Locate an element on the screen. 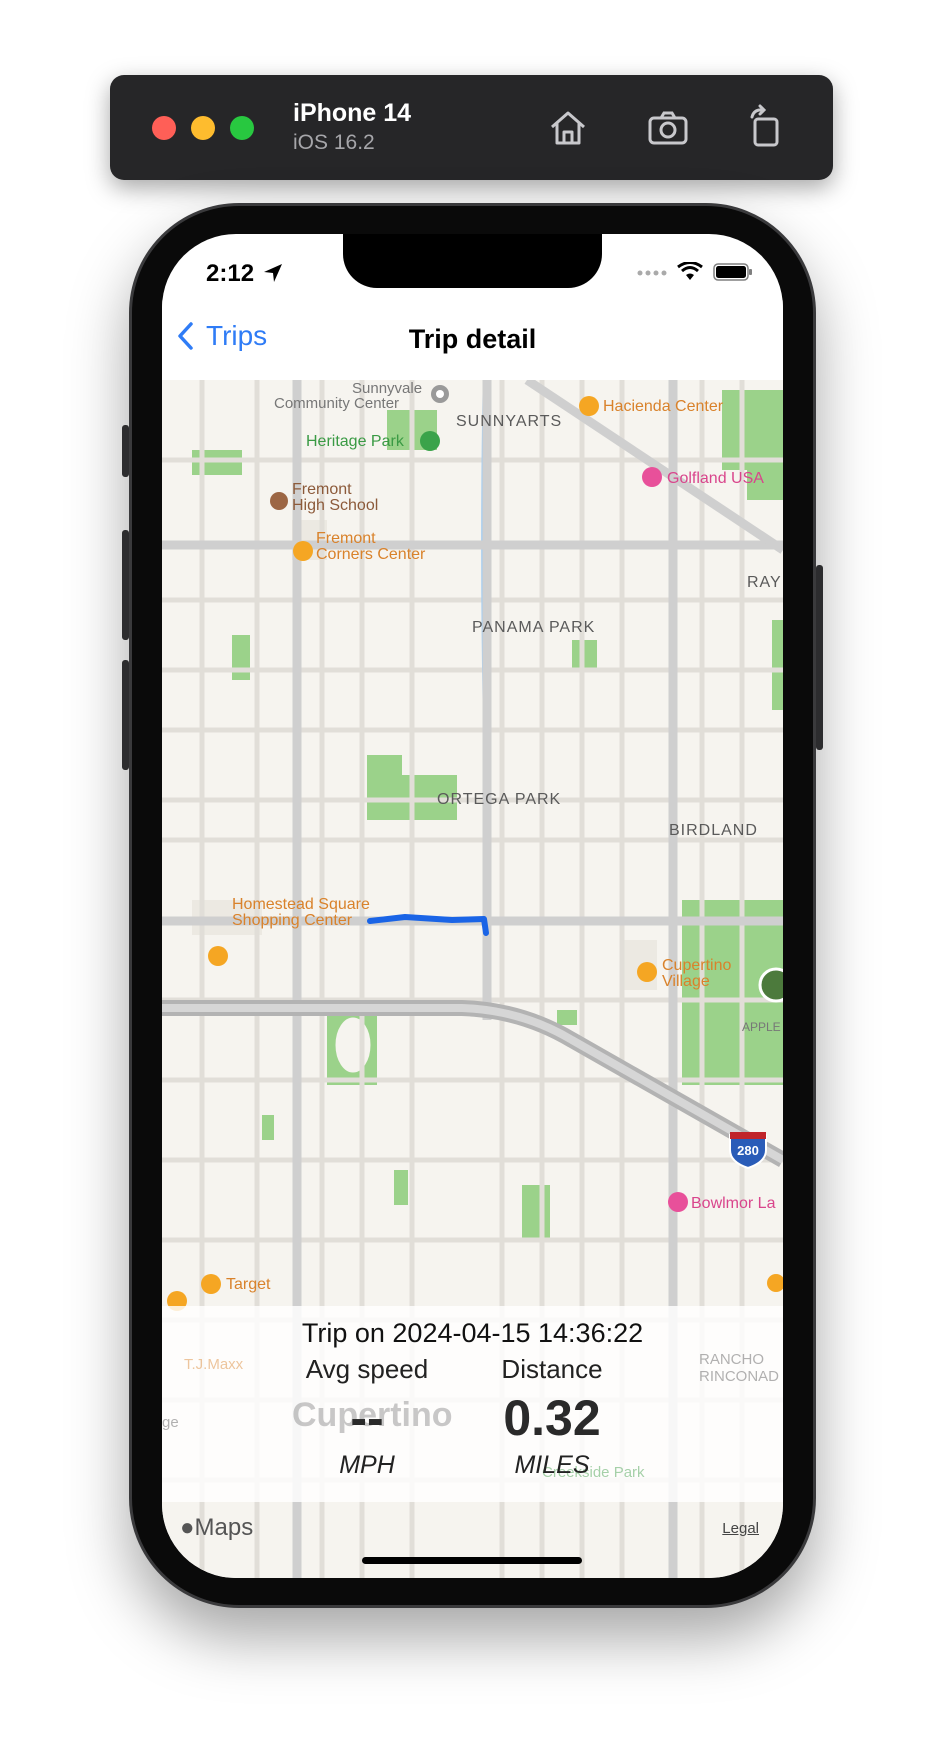 The height and width of the screenshot is (1764, 946). zoom-window-button is located at coordinates (242, 128).